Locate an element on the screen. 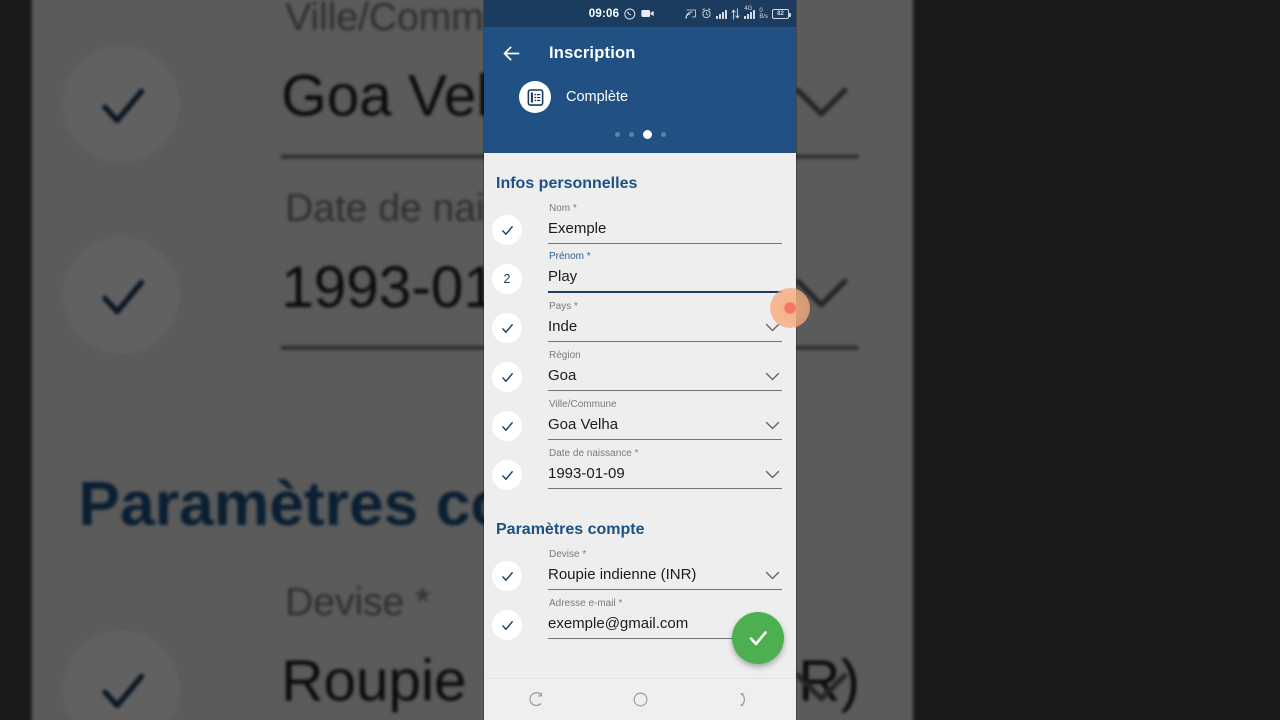 Image resolution: width=1280 pixels, height=720 pixels. field-value-nom: Exemple is located at coordinates (577, 228).